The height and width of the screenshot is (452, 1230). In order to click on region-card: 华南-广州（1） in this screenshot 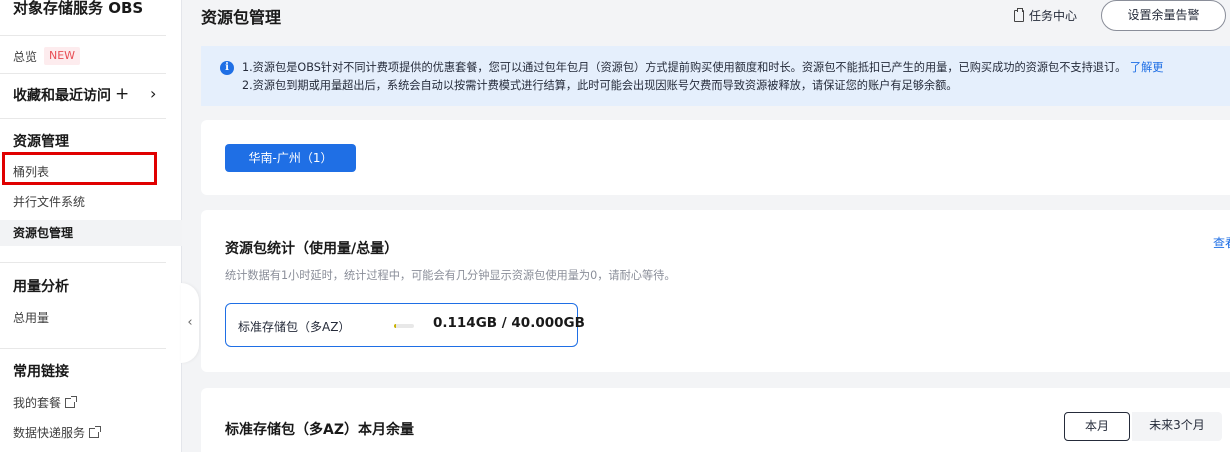, I will do `click(715, 157)`.